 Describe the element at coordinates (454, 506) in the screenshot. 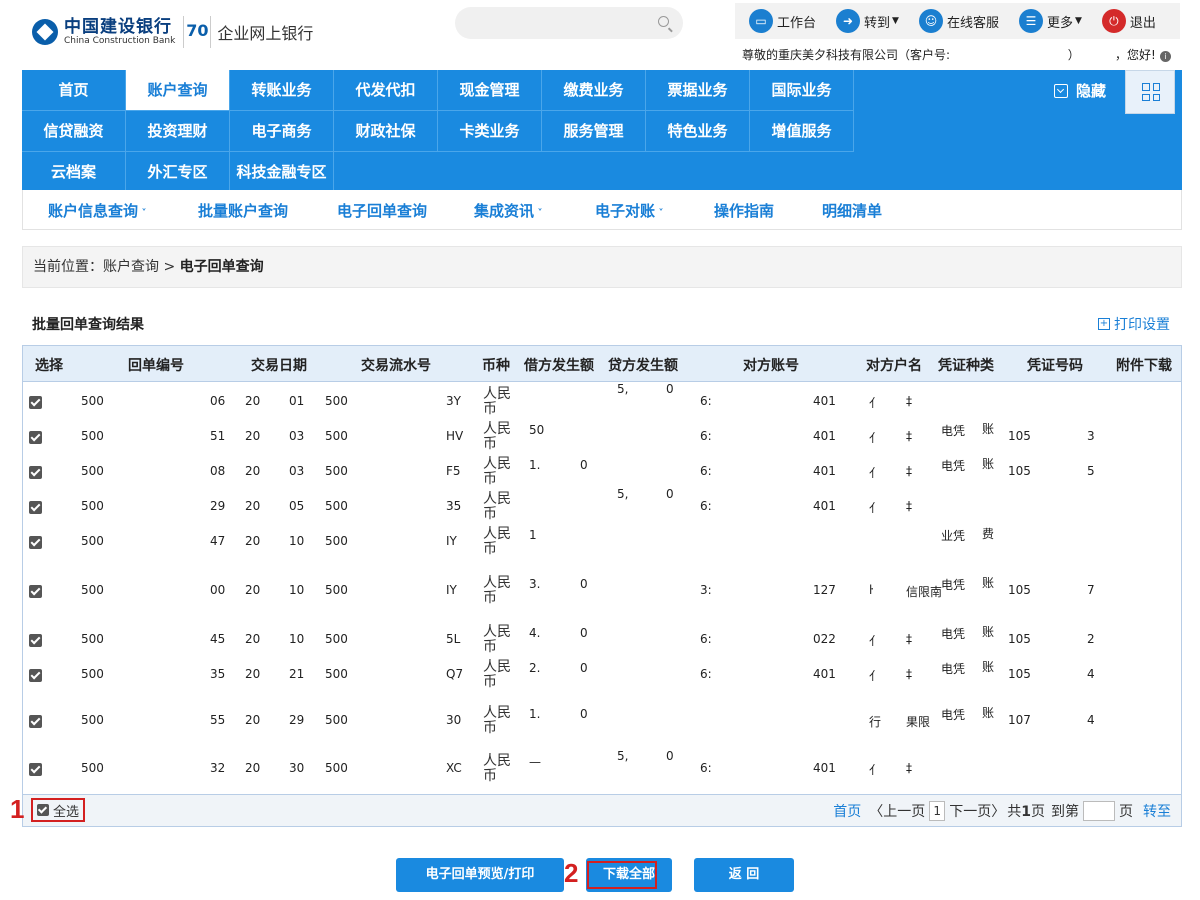

I see `cell-serial-tail: 35` at that location.